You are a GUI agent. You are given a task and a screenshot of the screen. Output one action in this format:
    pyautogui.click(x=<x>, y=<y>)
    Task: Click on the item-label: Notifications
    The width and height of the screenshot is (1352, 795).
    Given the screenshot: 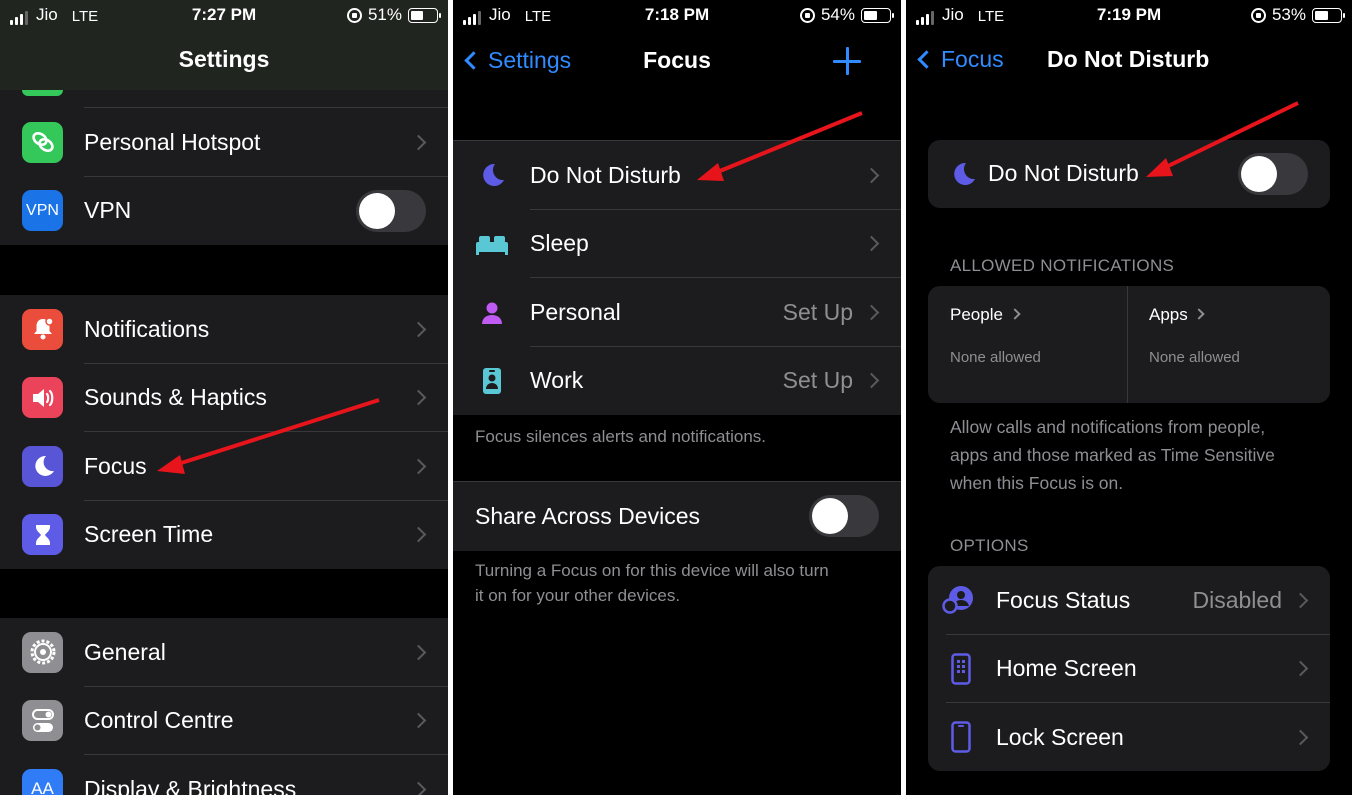 What is the action you would take?
    pyautogui.click(x=147, y=328)
    